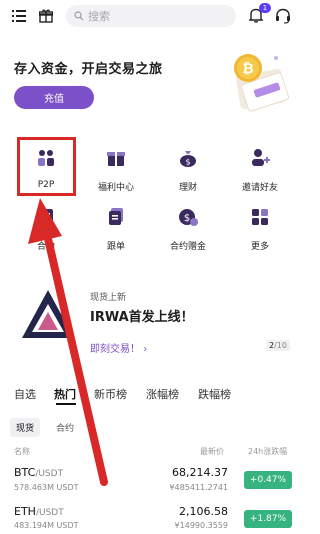 This screenshot has height=534, width=320. Describe the element at coordinates (259, 188) in the screenshot. I see `grid-label: 邀请好友` at that location.